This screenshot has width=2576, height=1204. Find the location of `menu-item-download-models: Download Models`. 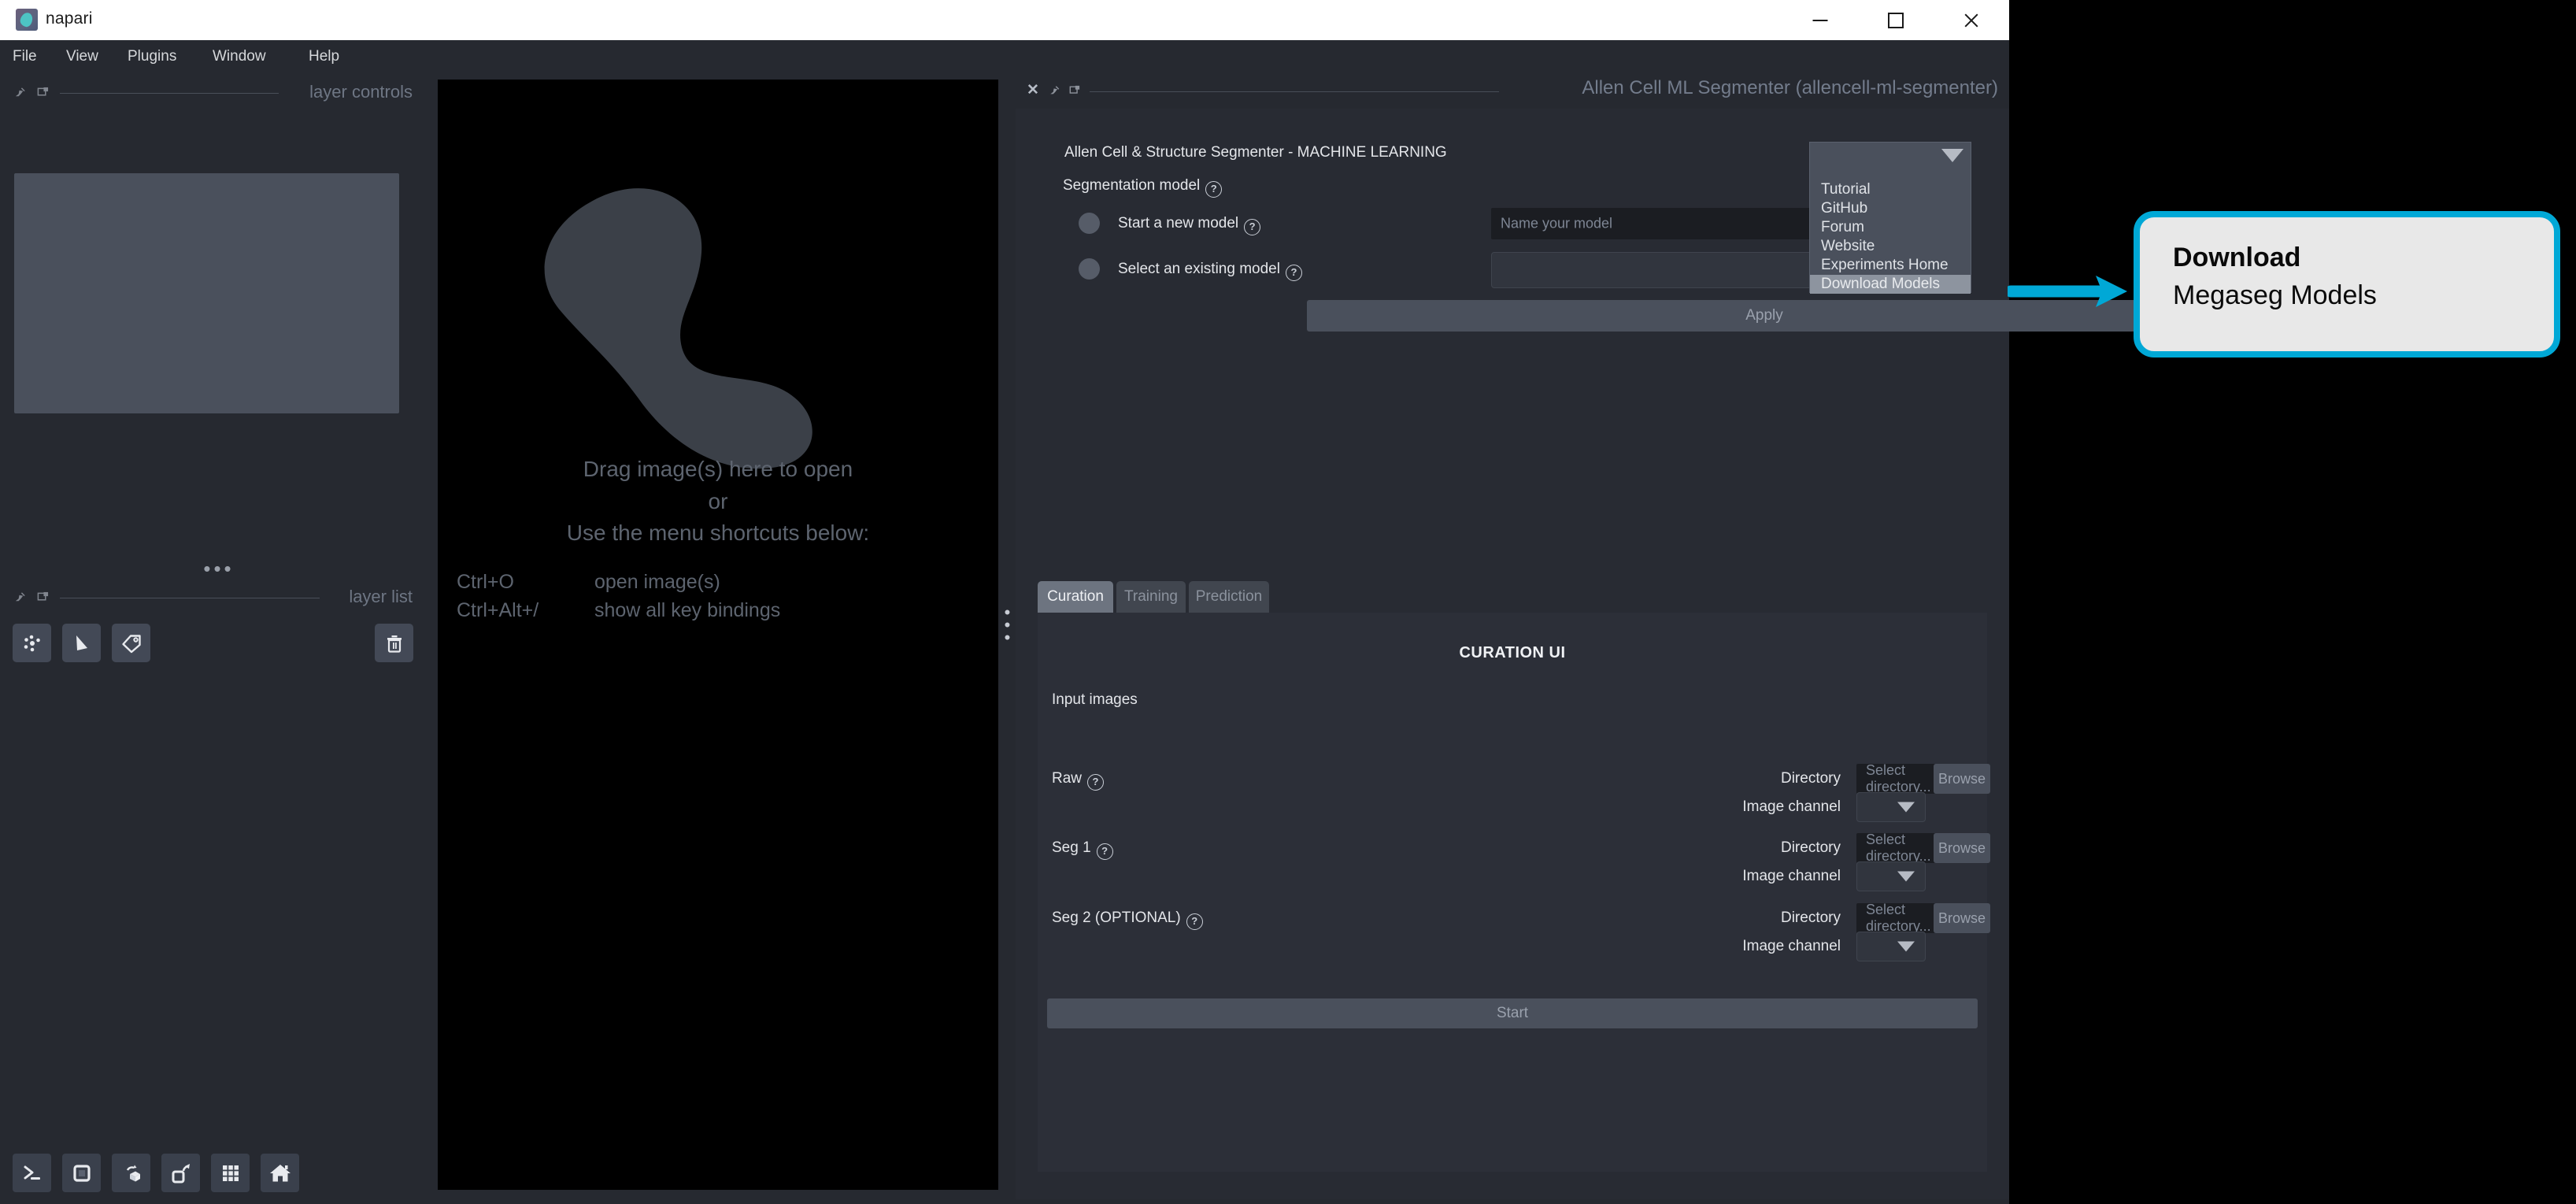

menu-item-download-models: Download Models is located at coordinates (1890, 284).